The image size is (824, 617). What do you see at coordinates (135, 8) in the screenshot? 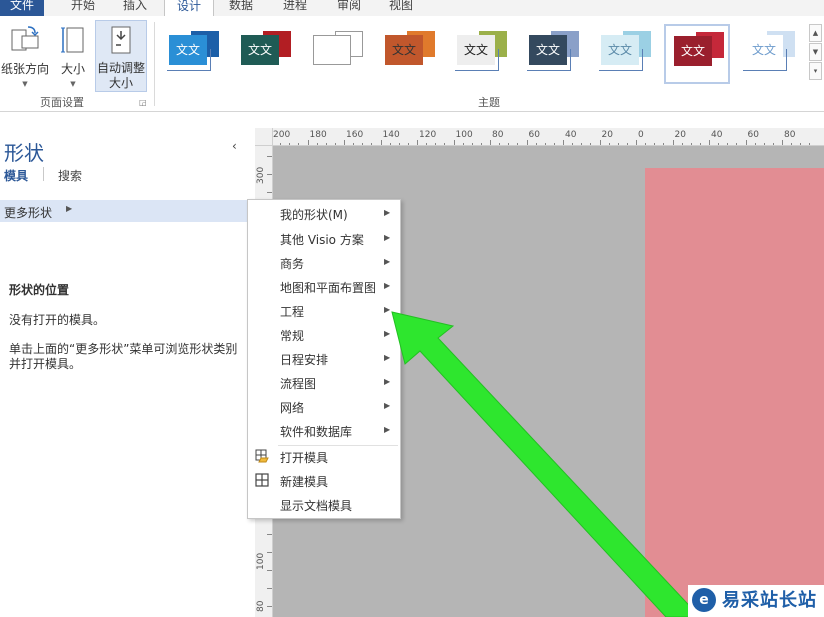
I see `tab-insert: 插入` at bounding box center [135, 8].